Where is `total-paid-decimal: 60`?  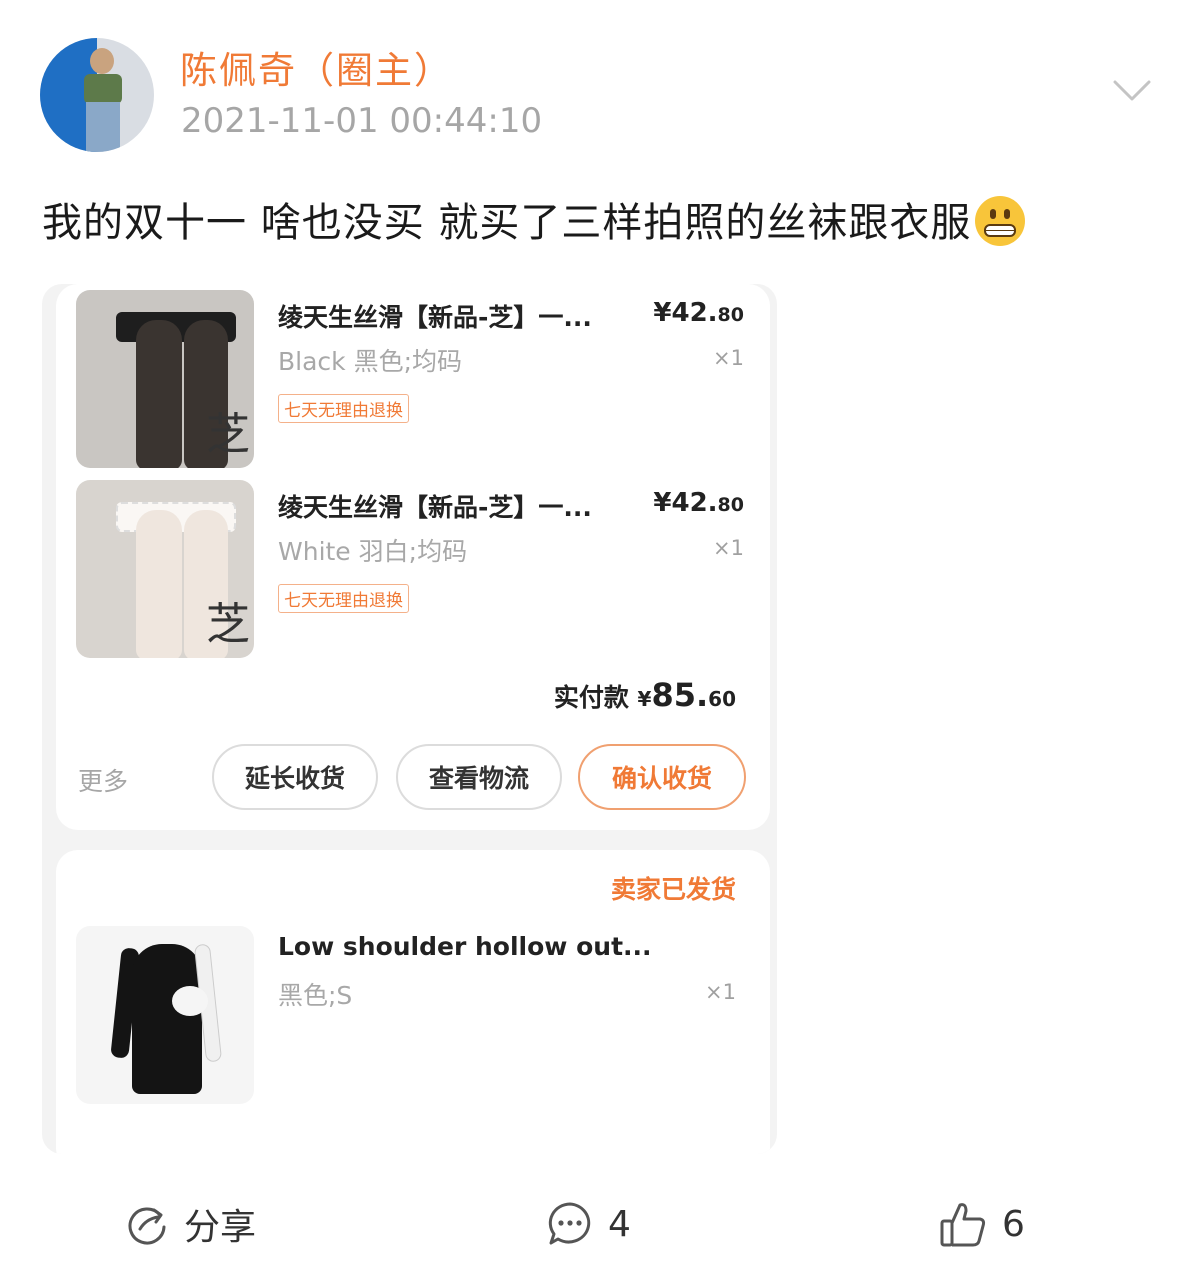
total-paid-decimal: 60 is located at coordinates (722, 699).